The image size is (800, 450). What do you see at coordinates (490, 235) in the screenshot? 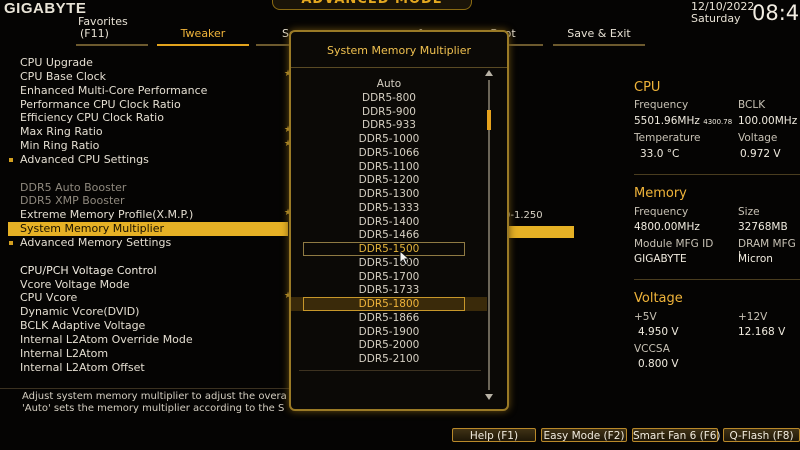
I see `scrollbar` at bounding box center [490, 235].